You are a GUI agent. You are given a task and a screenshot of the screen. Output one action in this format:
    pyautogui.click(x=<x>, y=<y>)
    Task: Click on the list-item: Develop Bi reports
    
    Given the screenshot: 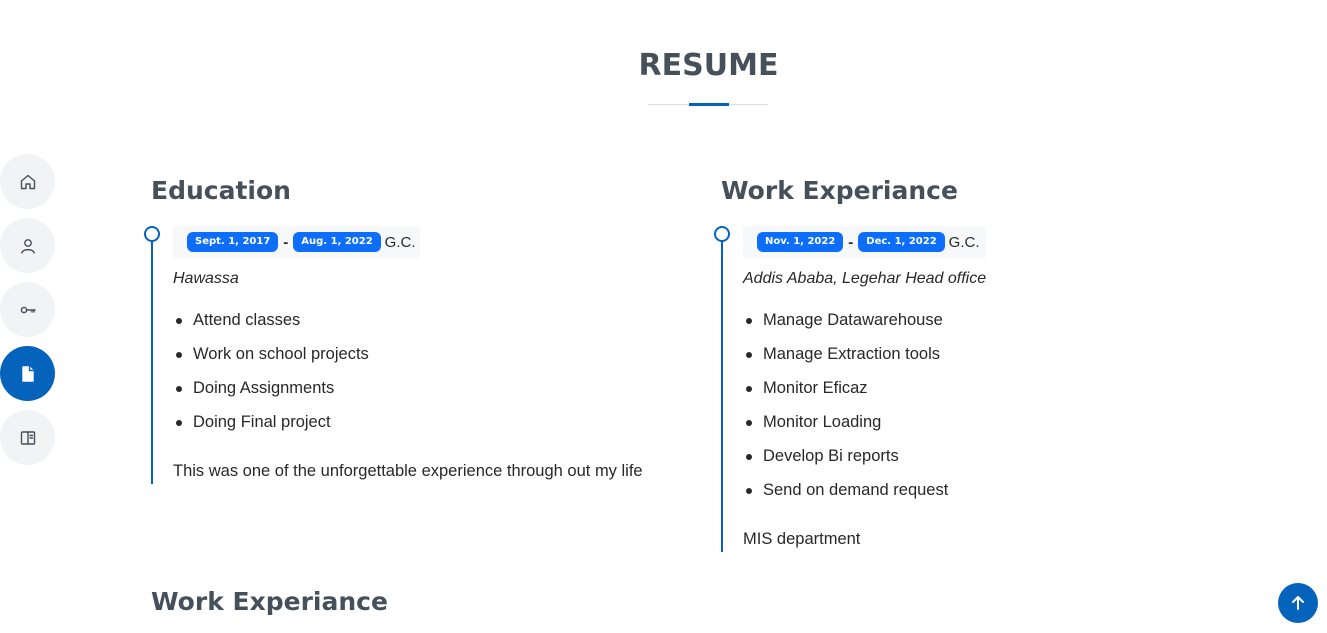 What is the action you would take?
    pyautogui.click(x=845, y=463)
    